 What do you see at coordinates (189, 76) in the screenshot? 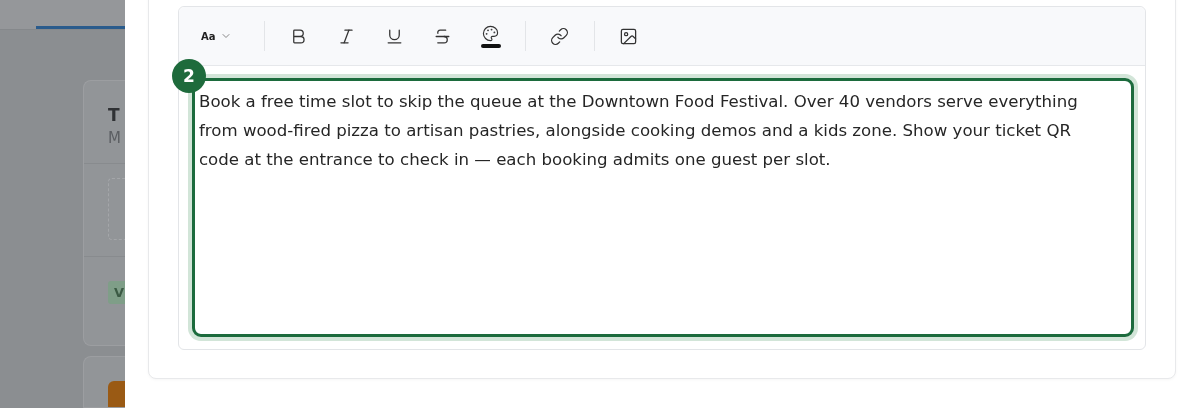
I see `step-badge: 2` at bounding box center [189, 76].